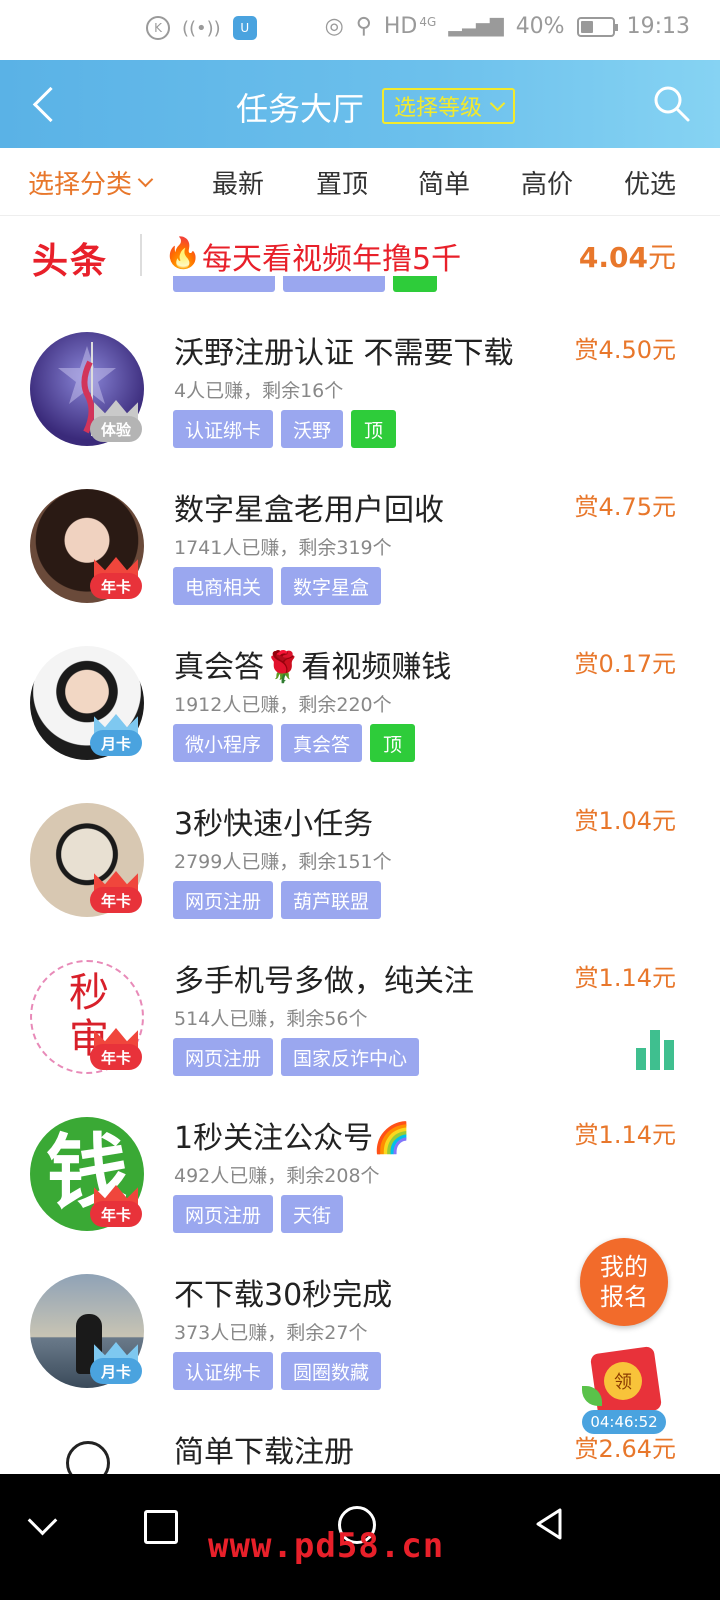  Describe the element at coordinates (158, 1524) in the screenshot. I see `nav-recents-button` at that location.